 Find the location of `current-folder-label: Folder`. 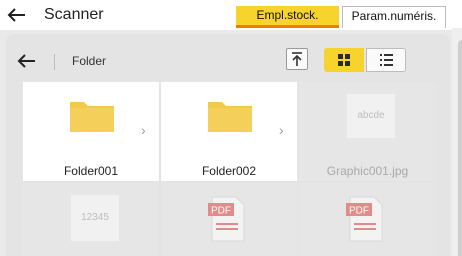

current-folder-label: Folder is located at coordinates (89, 61).